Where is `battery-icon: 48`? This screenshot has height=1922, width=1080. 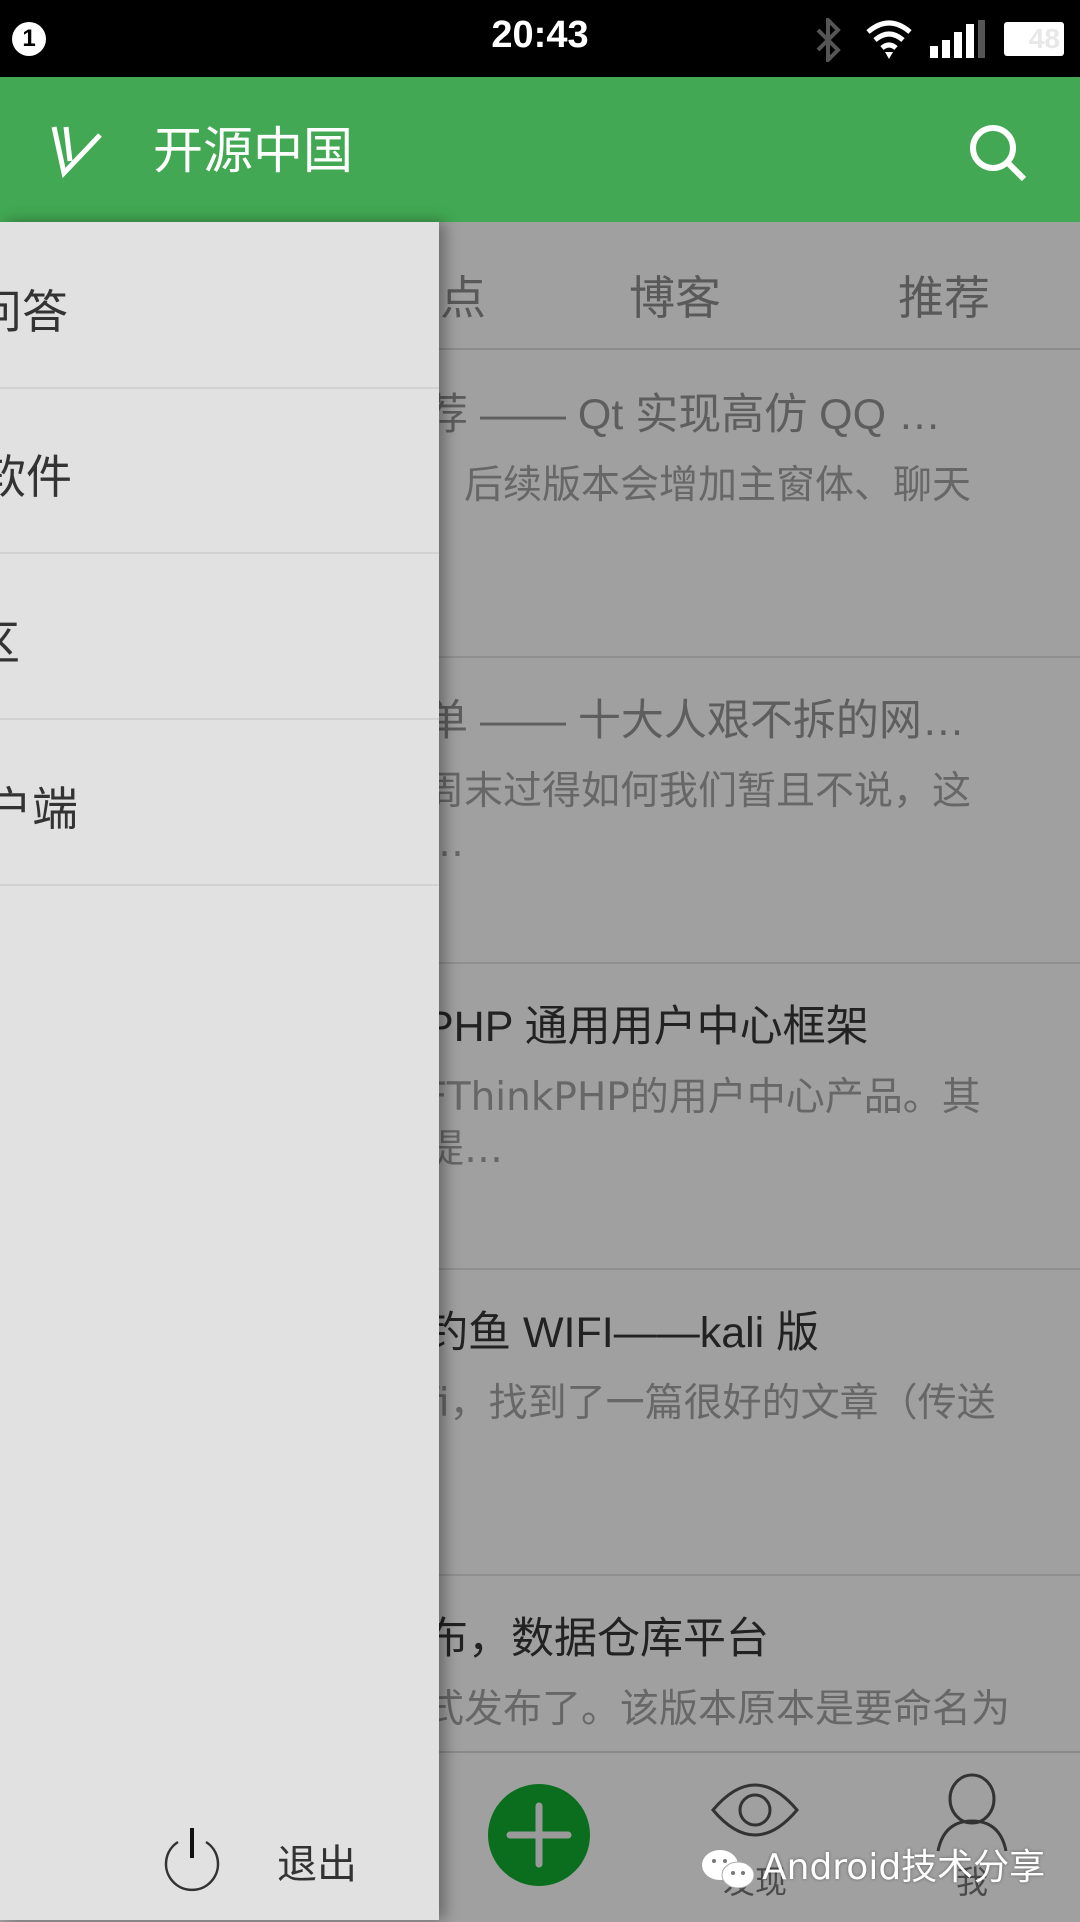
battery-icon: 48 is located at coordinates (1034, 39).